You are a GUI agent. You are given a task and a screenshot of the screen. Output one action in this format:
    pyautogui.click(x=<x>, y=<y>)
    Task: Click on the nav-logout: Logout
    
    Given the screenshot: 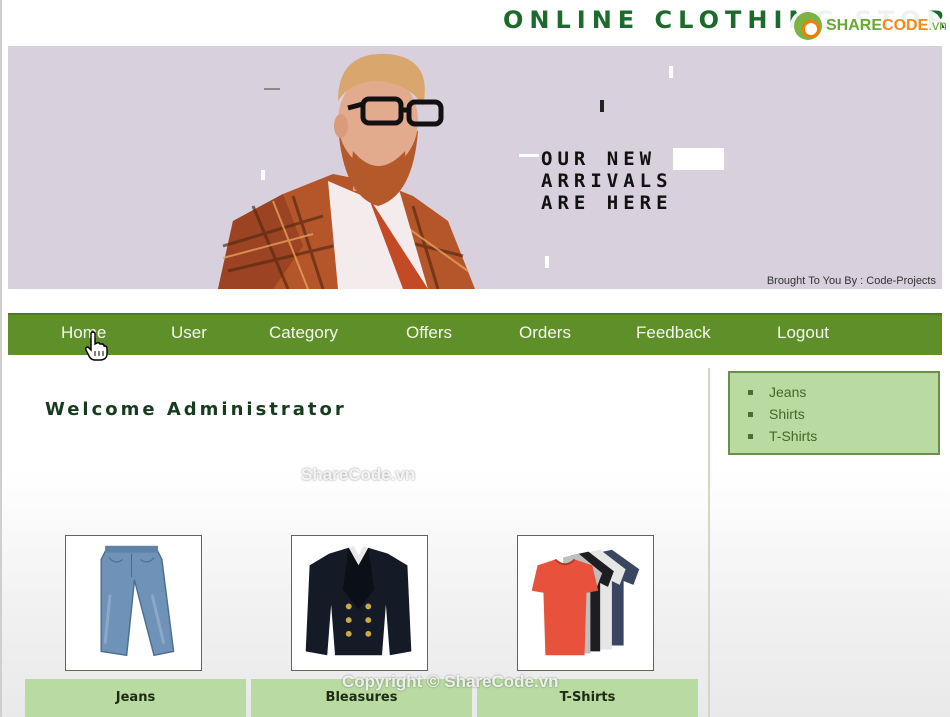 What is the action you would take?
    pyautogui.click(x=803, y=333)
    